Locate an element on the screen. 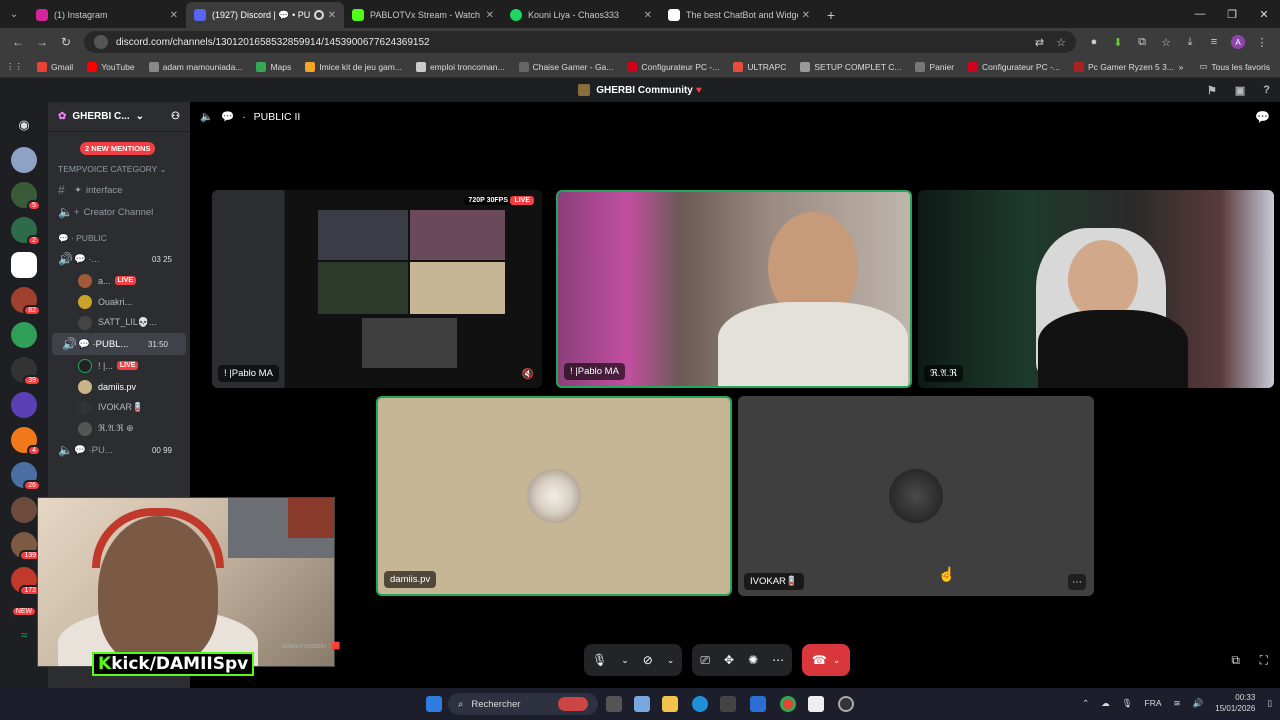 This screenshot has width=1280, height=720. server-header: ✿ GHERBI C... ⌄ ⚇ is located at coordinates (119, 117).